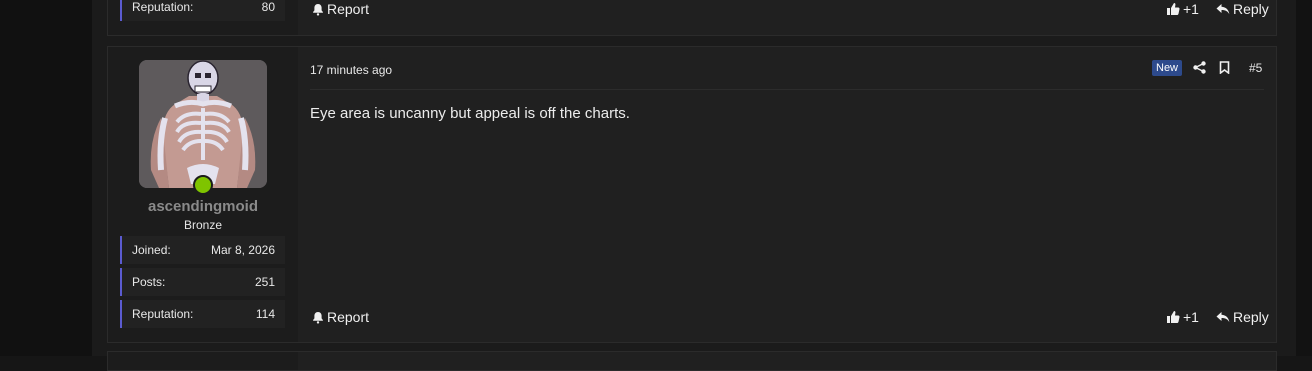 The image size is (1312, 371). I want to click on previous-post-stat-reputation: Reputation: 80, so click(202, 10).